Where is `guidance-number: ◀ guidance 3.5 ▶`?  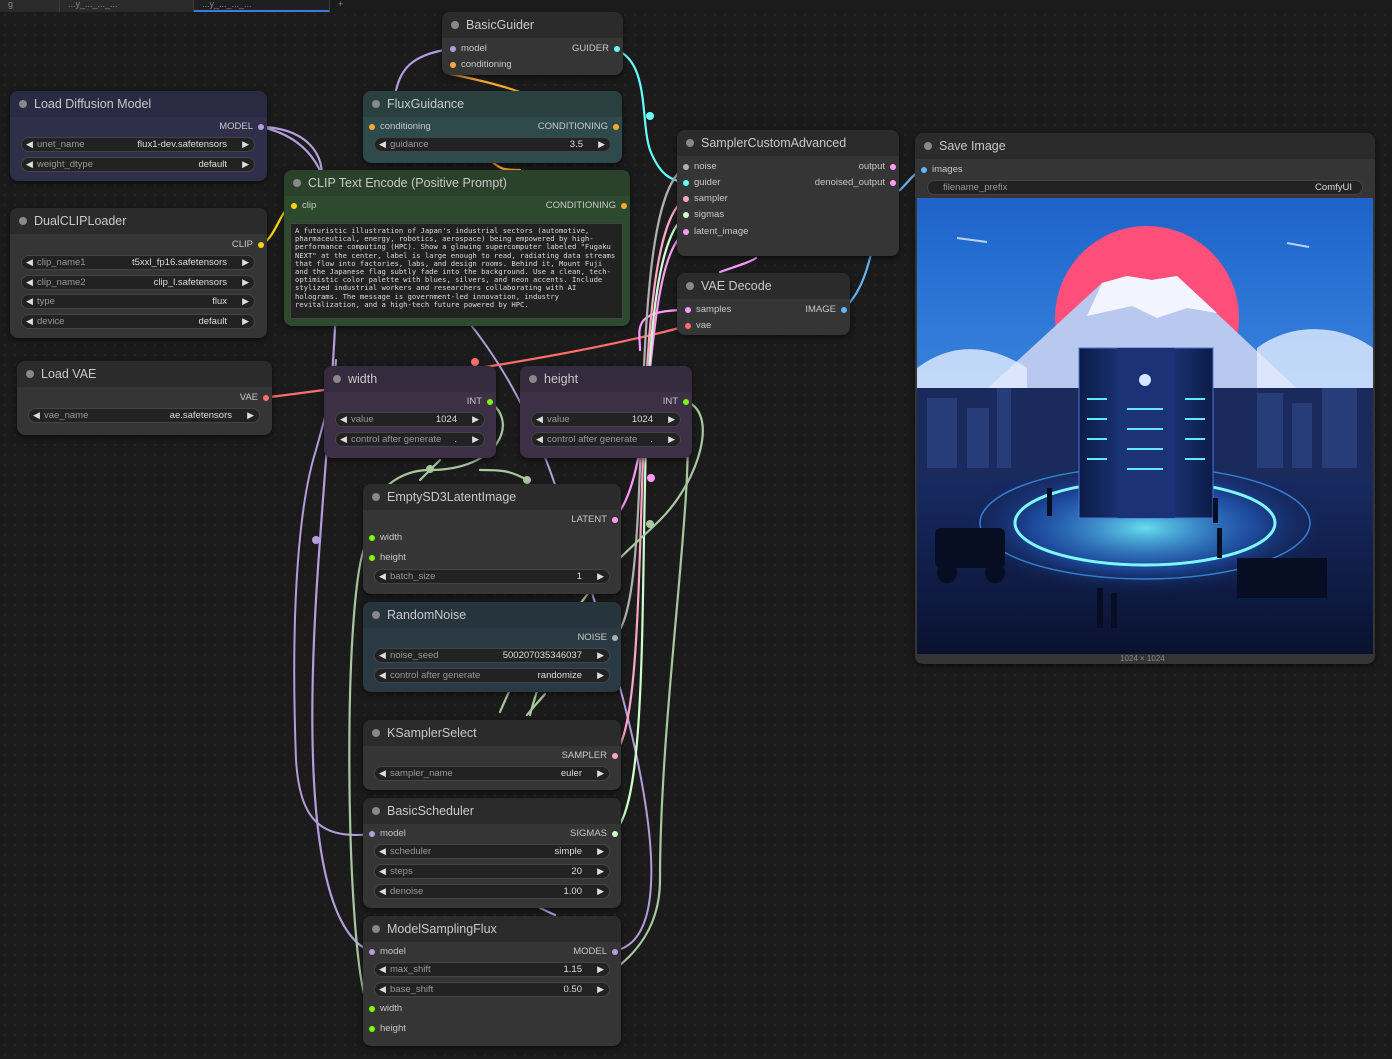
guidance-number: ◀ guidance 3.5 ▶ is located at coordinates (492, 144).